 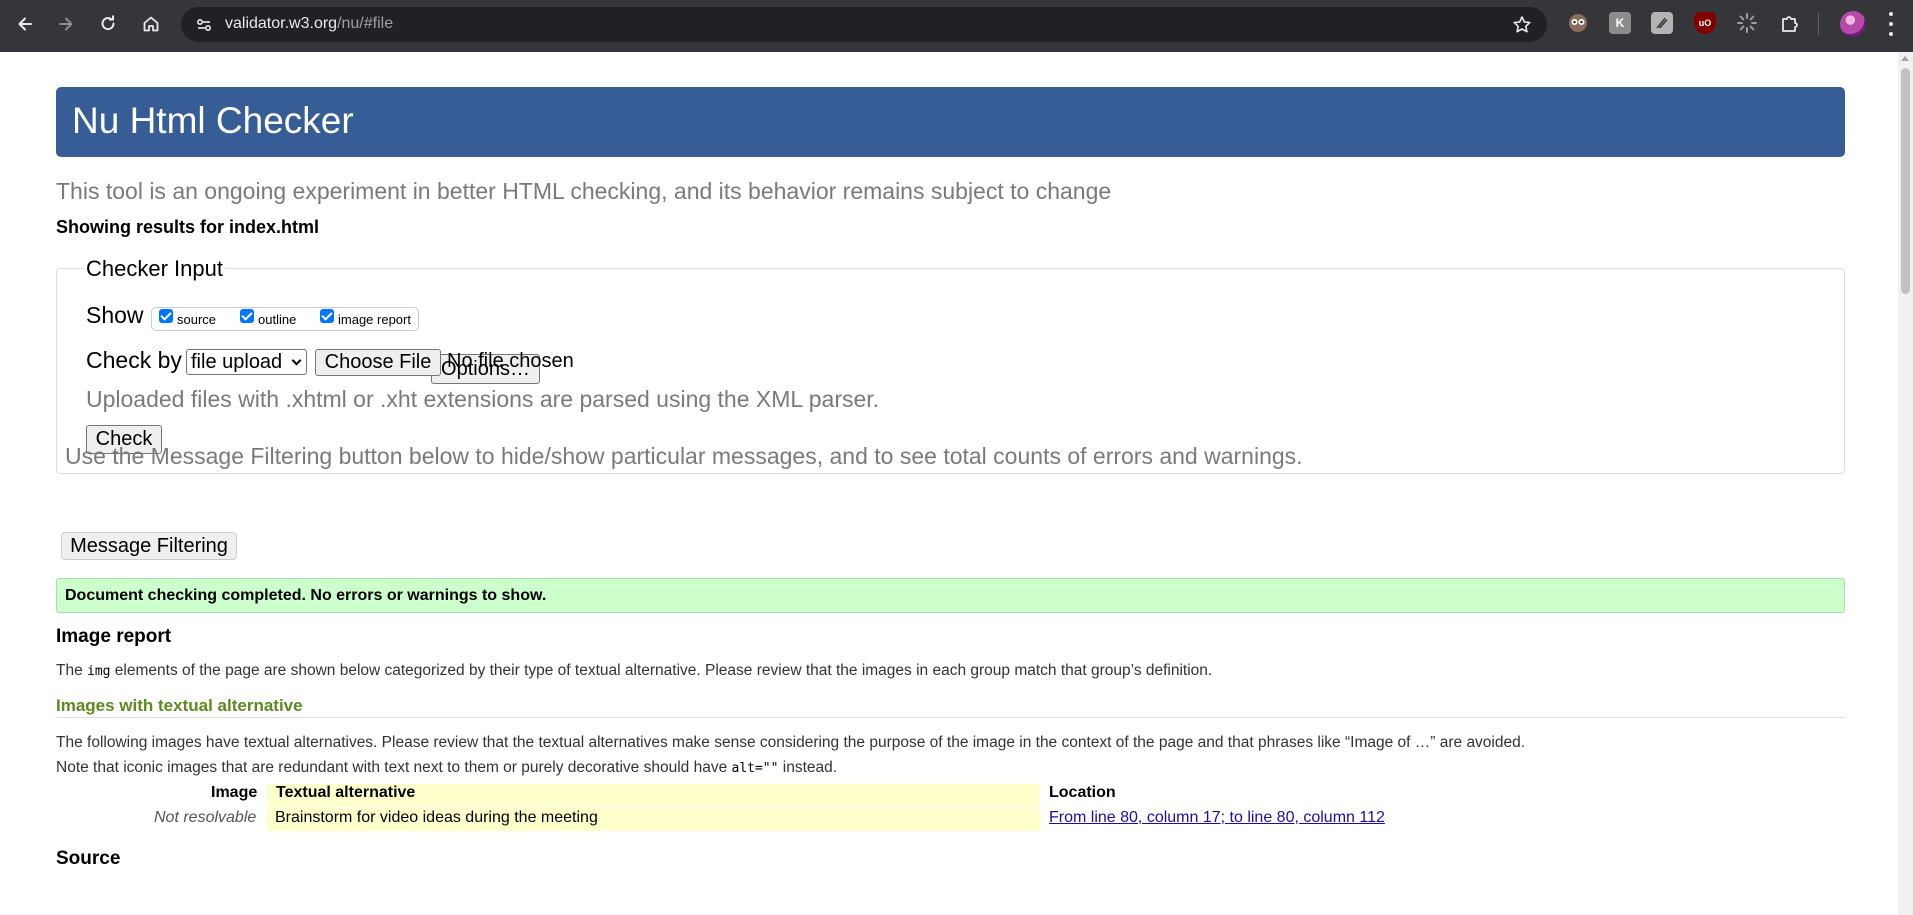 I want to click on back-icon, so click(x=25, y=24).